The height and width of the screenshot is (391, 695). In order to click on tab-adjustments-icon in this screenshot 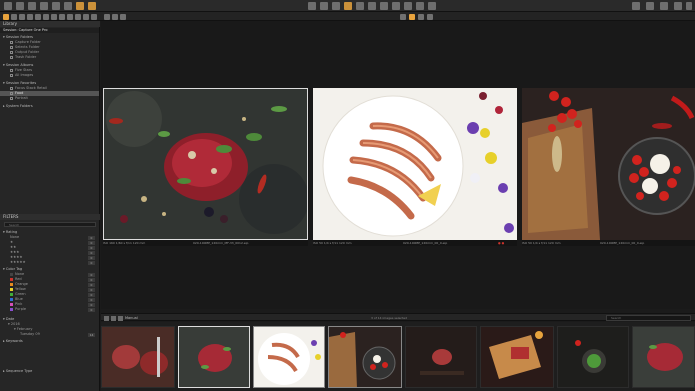, I will do `click(86, 16)`.